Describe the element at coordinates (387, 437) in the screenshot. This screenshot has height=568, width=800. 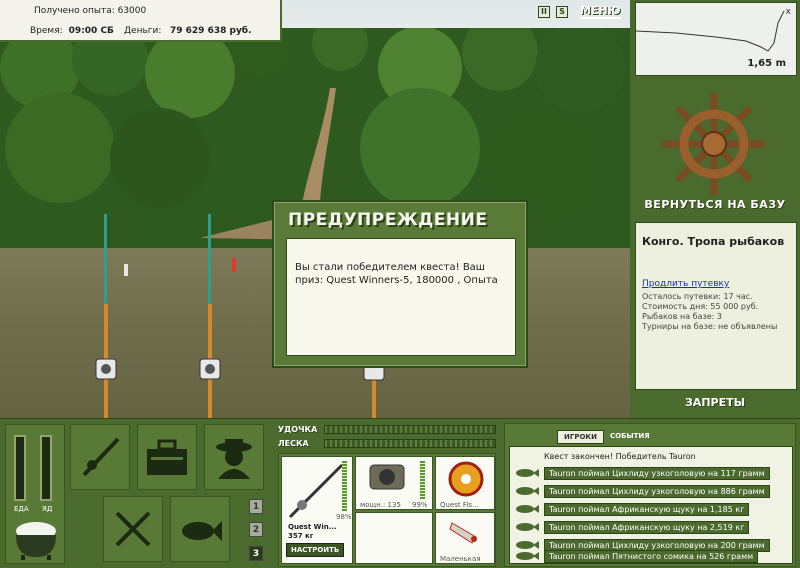
I see `tension-bars: УДОЧКА ЛЕСКА` at that location.